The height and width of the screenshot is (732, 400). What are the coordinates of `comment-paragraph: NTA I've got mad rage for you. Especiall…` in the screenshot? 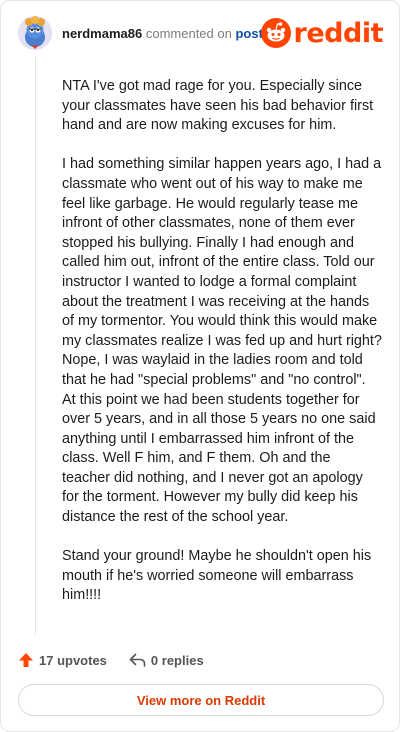 It's located at (218, 106).